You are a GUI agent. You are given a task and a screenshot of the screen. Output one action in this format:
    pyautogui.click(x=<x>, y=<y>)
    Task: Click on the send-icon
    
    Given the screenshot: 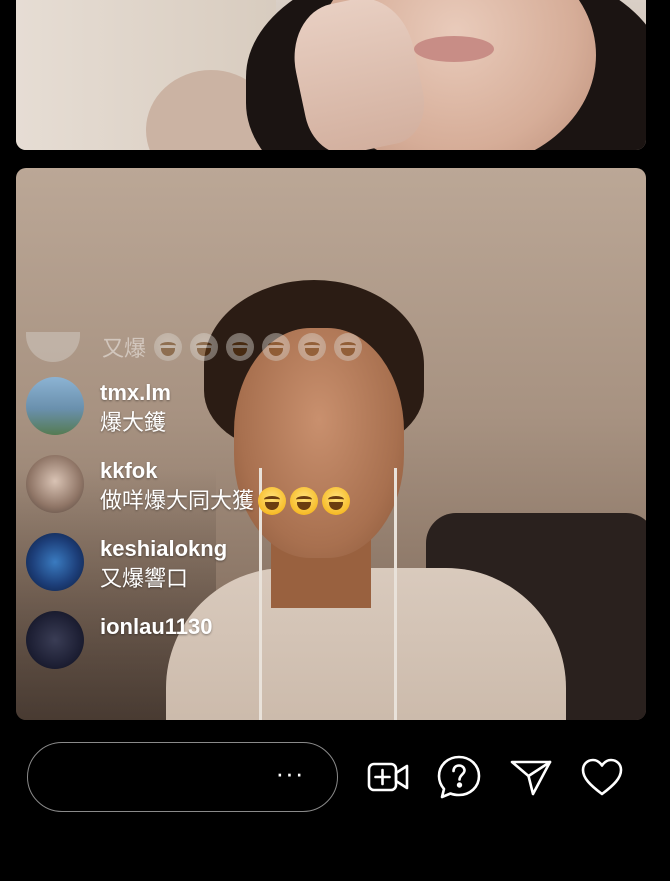 What is the action you would take?
    pyautogui.click(x=531, y=777)
    